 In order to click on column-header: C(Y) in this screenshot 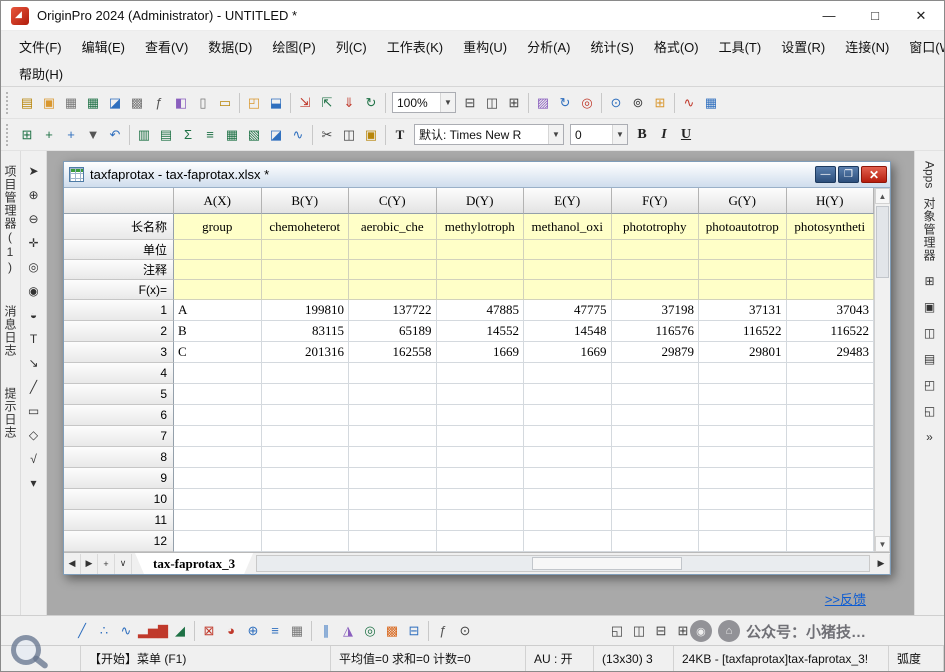, I will do `click(393, 201)`.